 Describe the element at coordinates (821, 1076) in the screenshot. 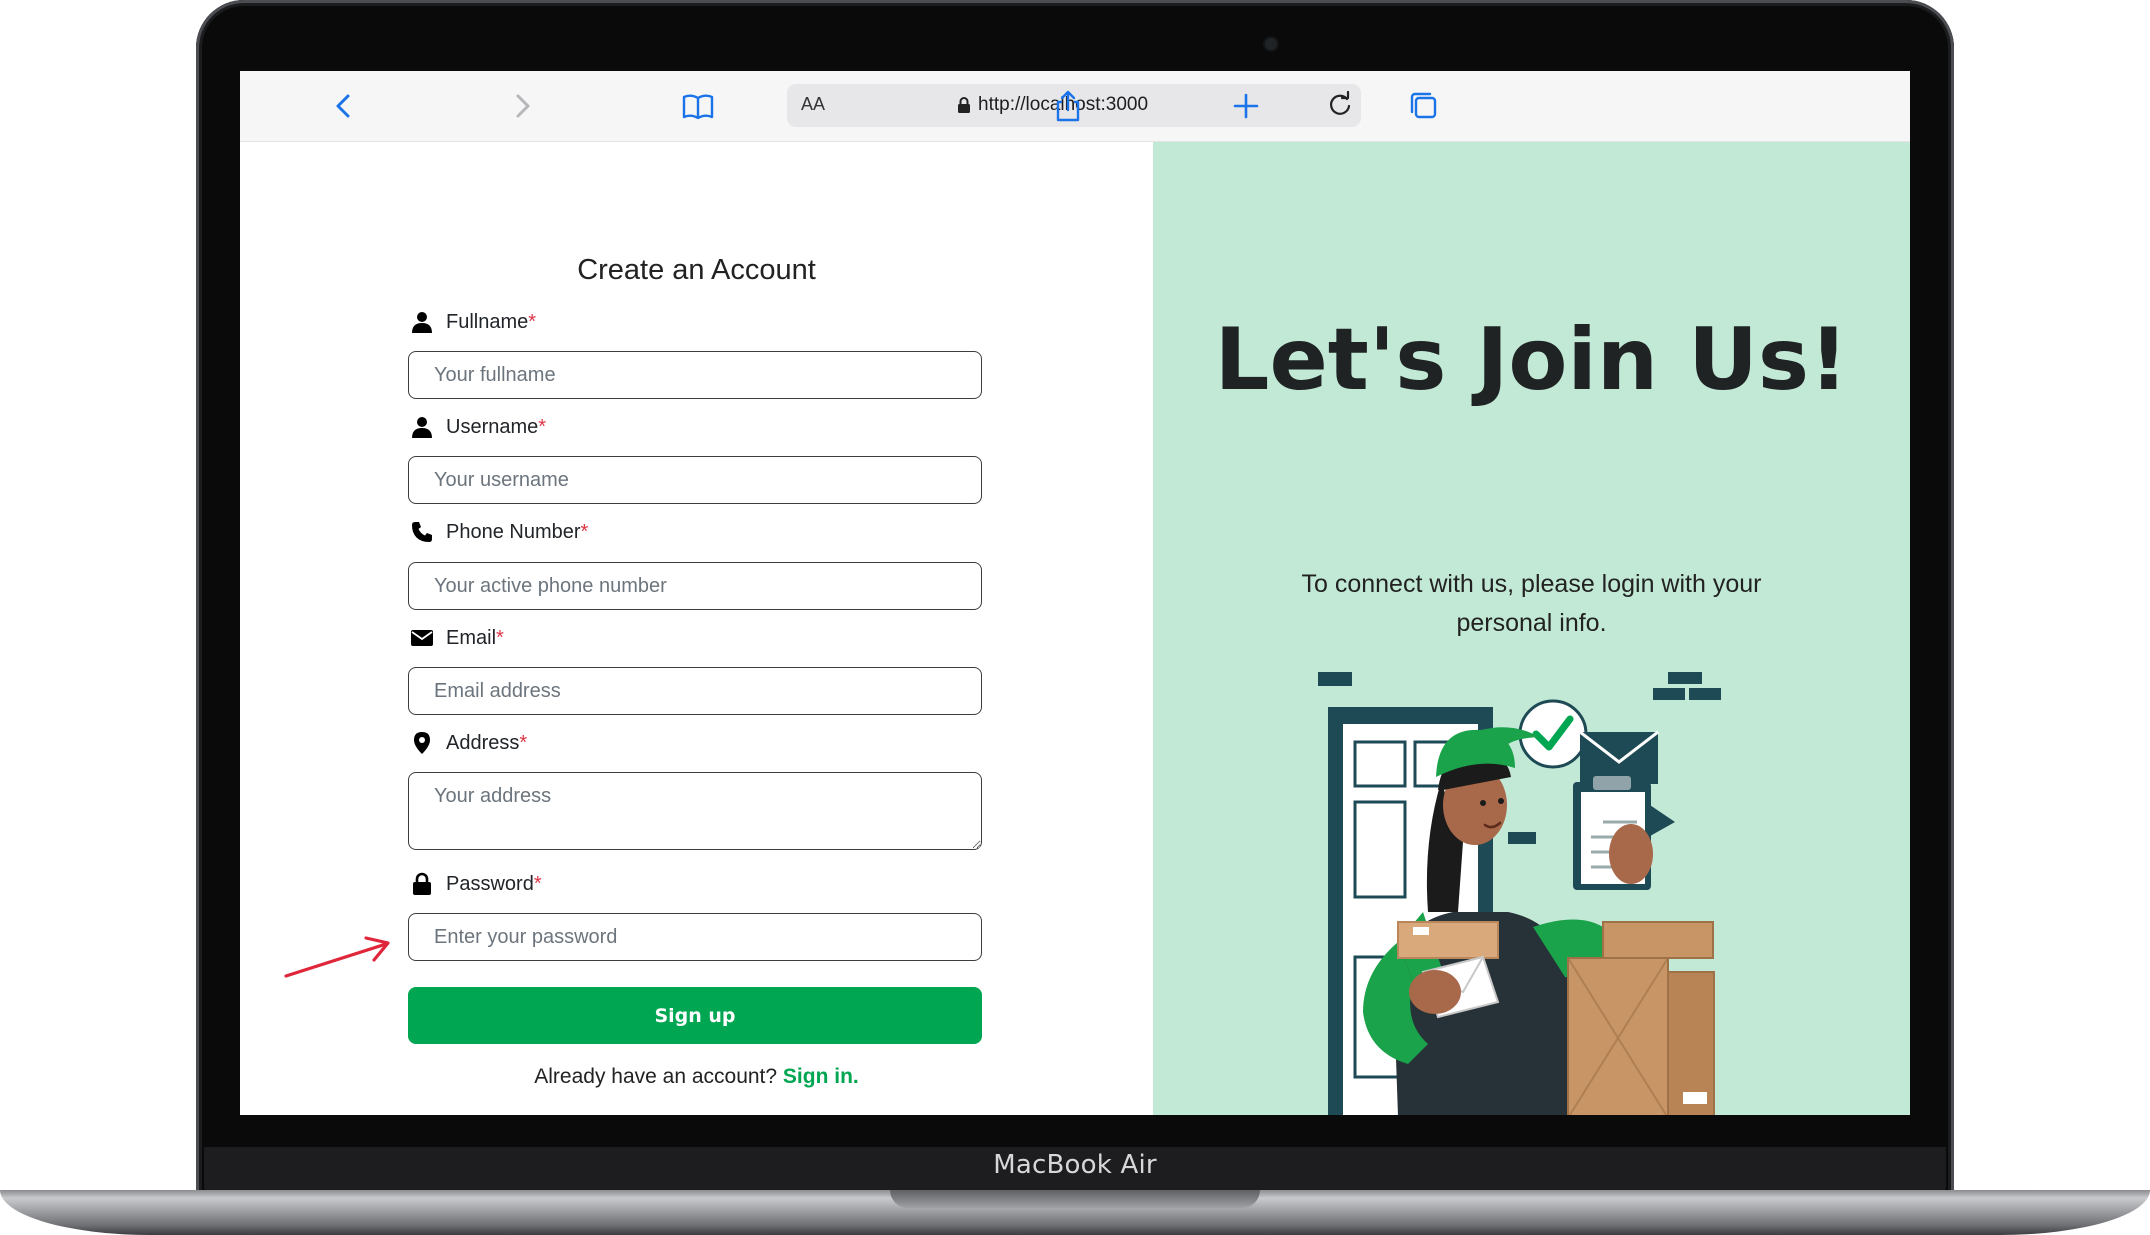

I see `sign-in-link: Sign in.` at that location.